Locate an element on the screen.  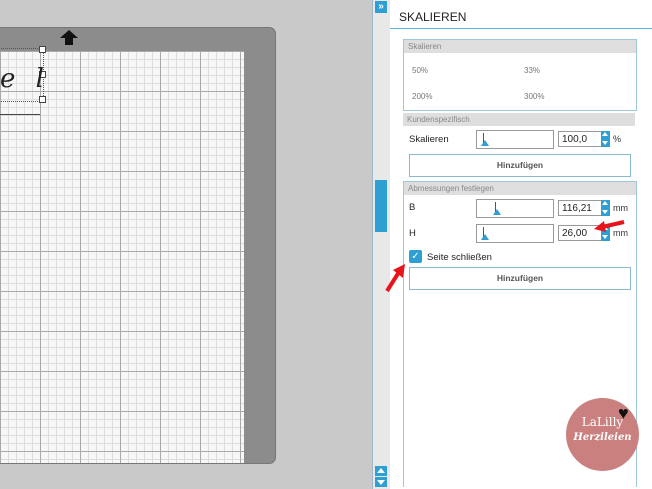
panel-title: SKALIEREN is located at coordinates (433, 17).